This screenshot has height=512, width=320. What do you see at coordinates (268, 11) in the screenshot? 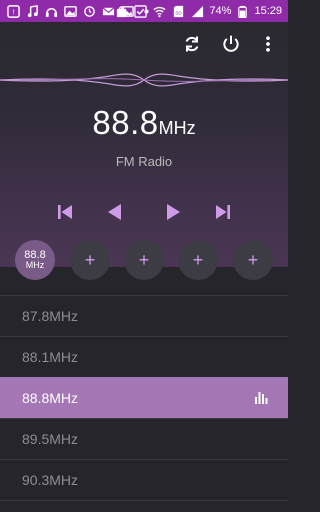
I see `clock: 15:29` at bounding box center [268, 11].